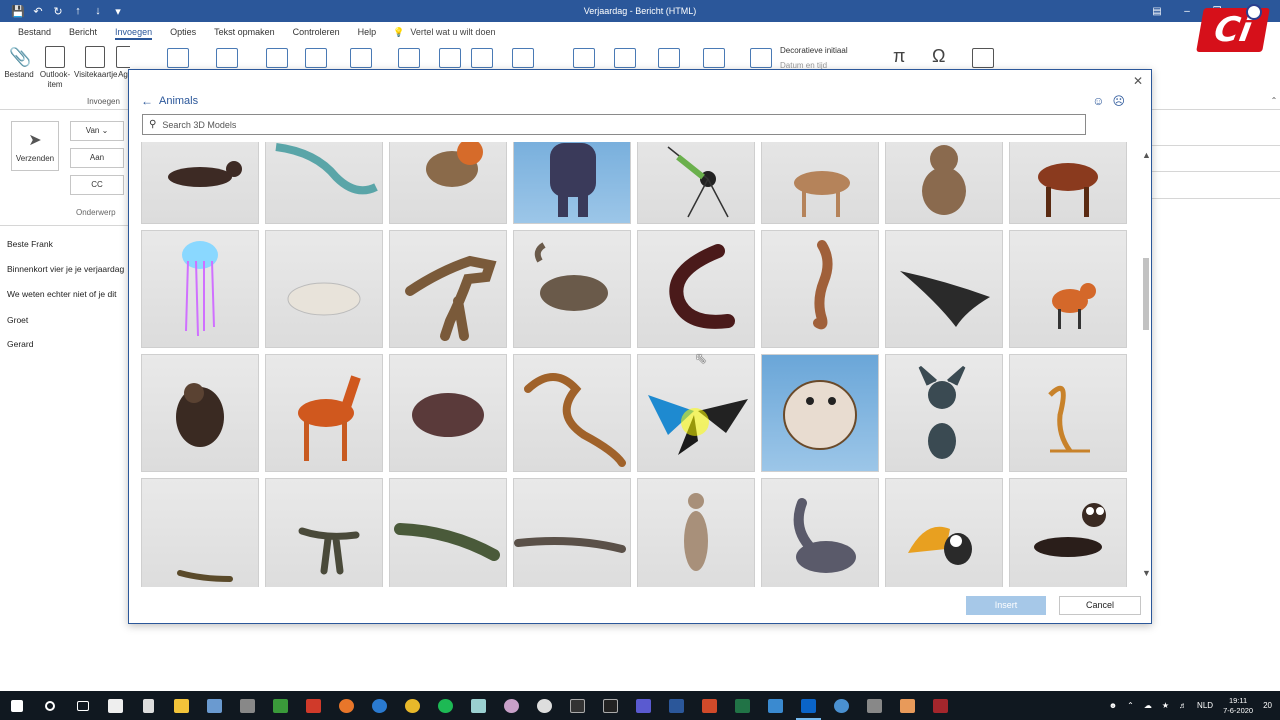 This screenshot has height=720, width=1280. Describe the element at coordinates (1183, 705) in the screenshot. I see `volume-icon: ♬` at that location.